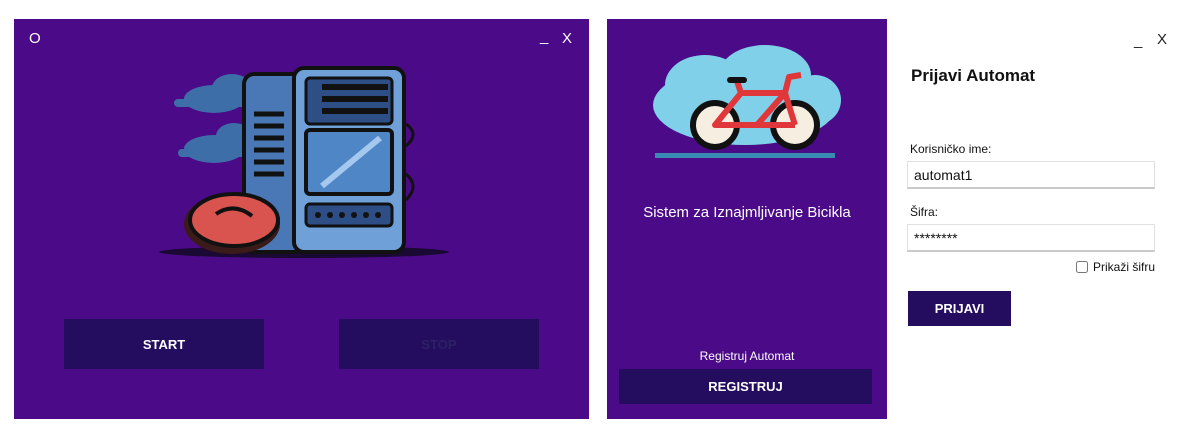 The height and width of the screenshot is (438, 1196). Describe the element at coordinates (1031, 238) in the screenshot. I see `password-input` at that location.